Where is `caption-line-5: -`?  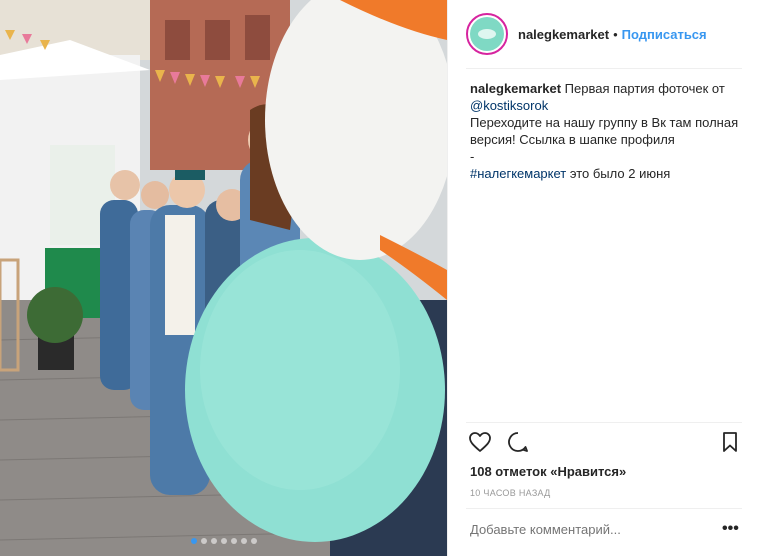
caption-line-5: - is located at coordinates (472, 156).